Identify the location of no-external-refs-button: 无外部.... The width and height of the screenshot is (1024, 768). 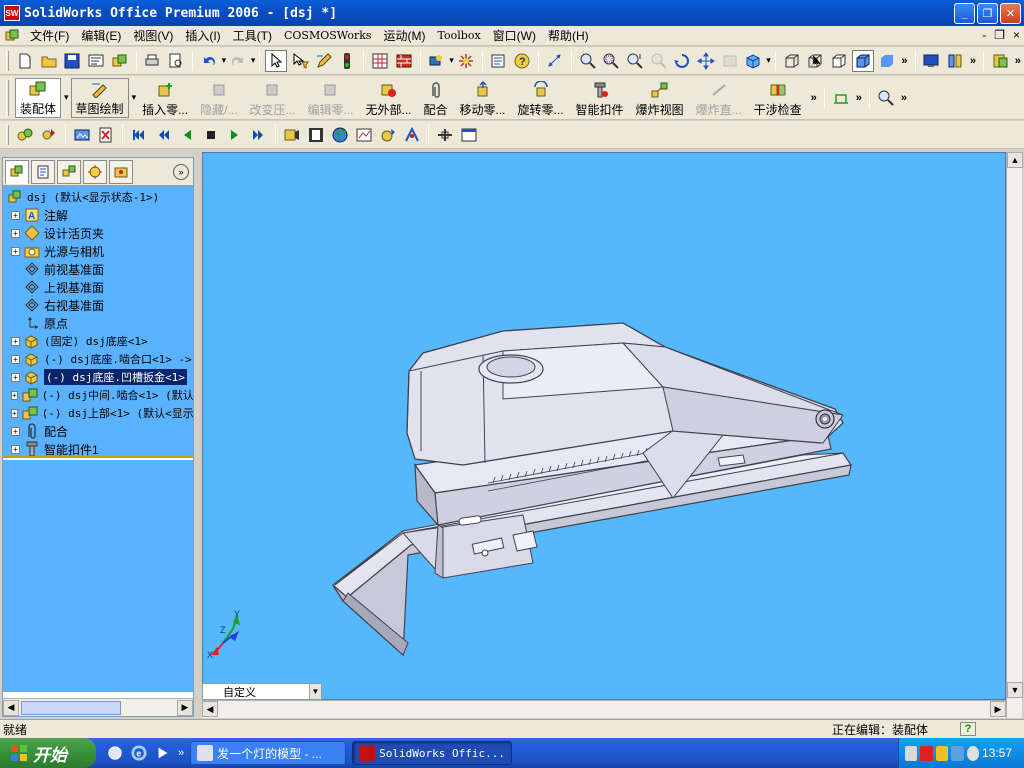
(388, 98).